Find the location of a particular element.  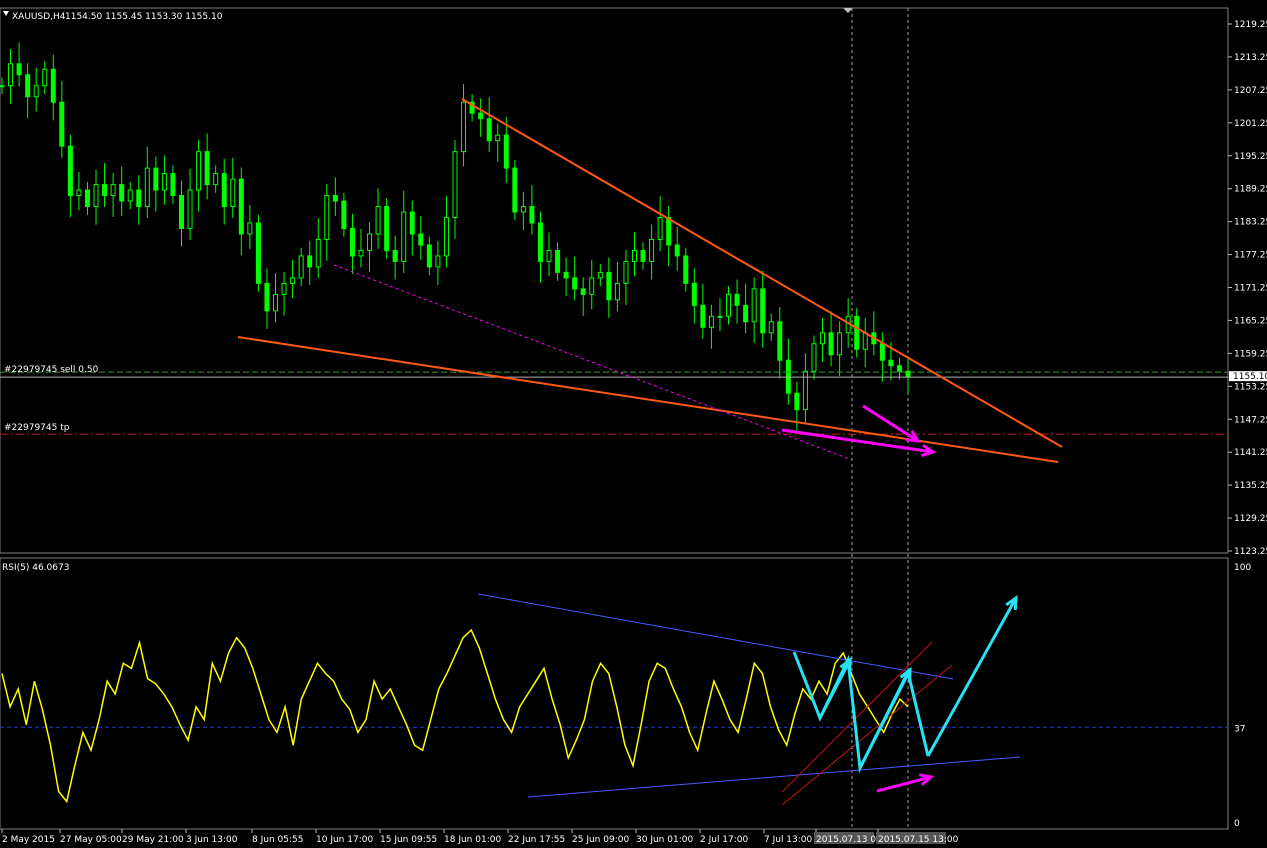

price-tick-label: 1153.25 is located at coordinates (1250, 387).